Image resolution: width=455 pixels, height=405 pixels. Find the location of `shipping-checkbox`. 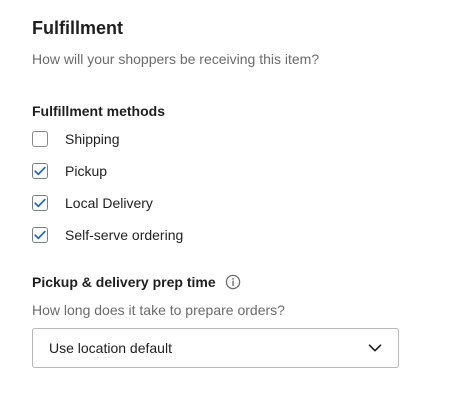

shipping-checkbox is located at coordinates (40, 139).